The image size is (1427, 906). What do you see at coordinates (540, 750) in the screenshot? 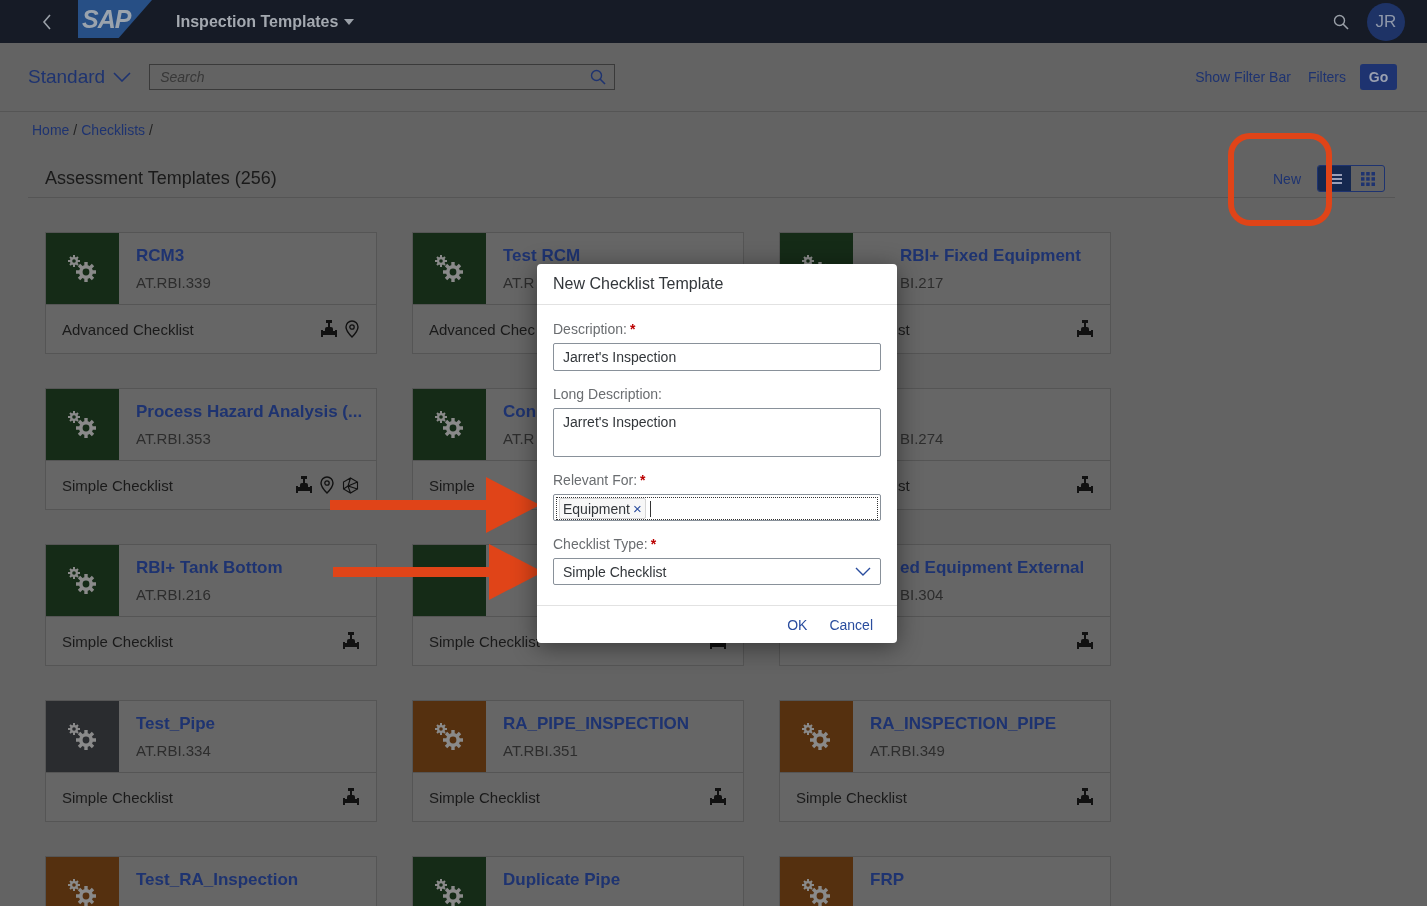
I see `template-id: AT.RBI.351` at bounding box center [540, 750].